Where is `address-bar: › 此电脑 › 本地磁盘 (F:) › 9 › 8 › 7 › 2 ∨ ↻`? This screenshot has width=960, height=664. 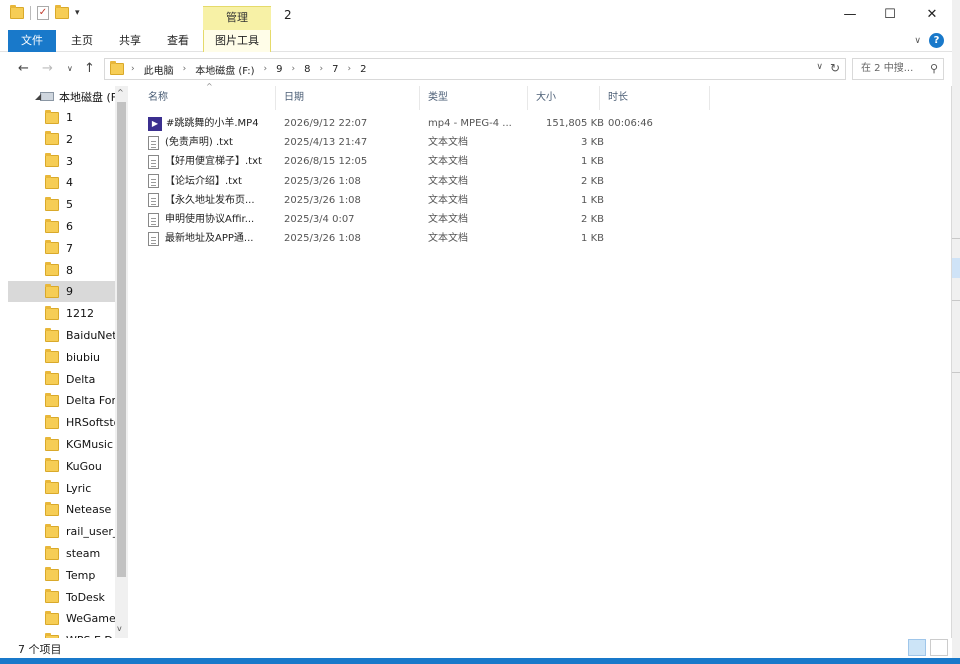
address-bar: › 此电脑 › 本地磁盘 (F:) › 9 › 8 › 7 › 2 ∨ ↻ is located at coordinates (475, 69).